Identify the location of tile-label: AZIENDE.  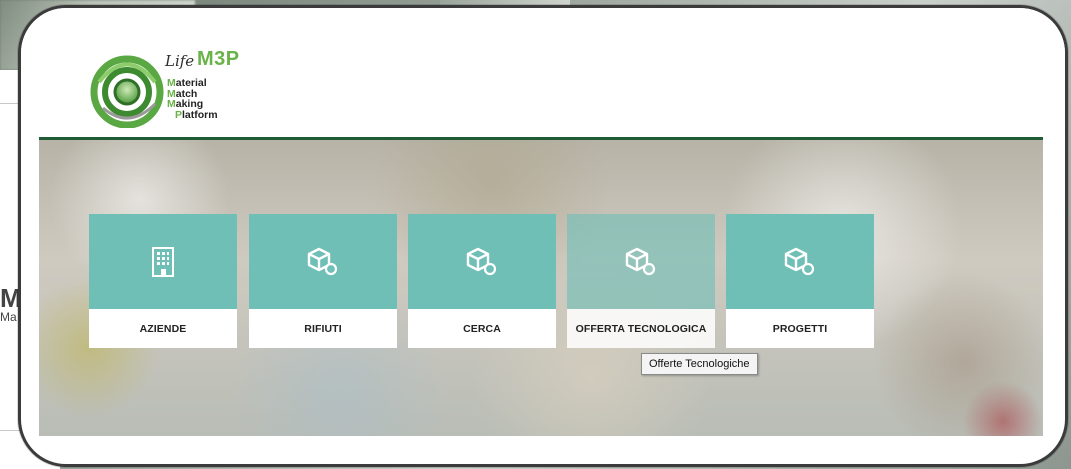
(163, 328).